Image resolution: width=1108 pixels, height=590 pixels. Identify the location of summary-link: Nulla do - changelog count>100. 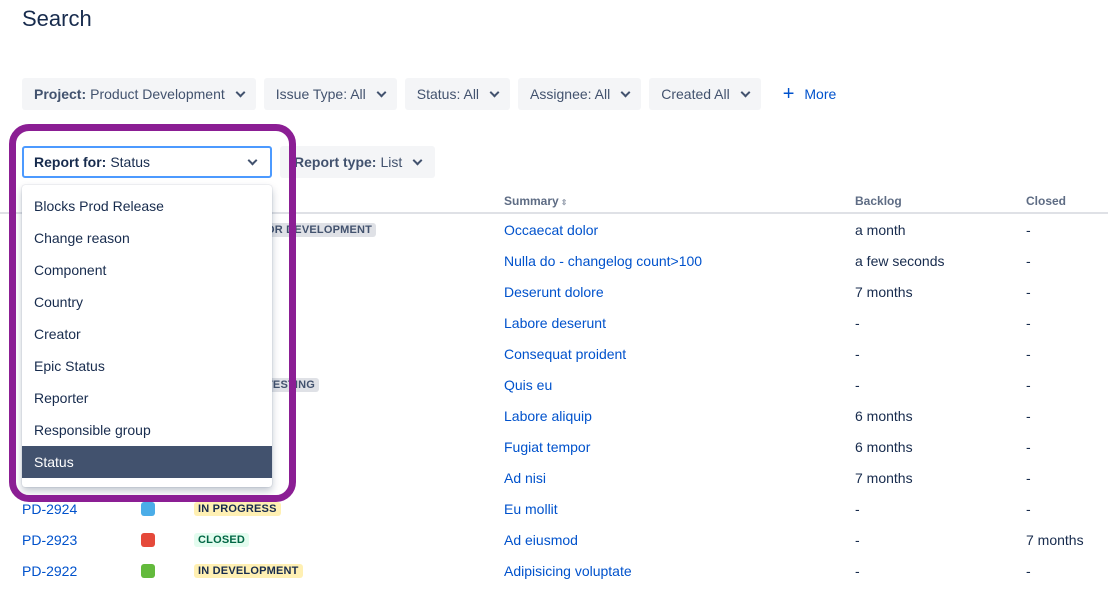
(603, 261).